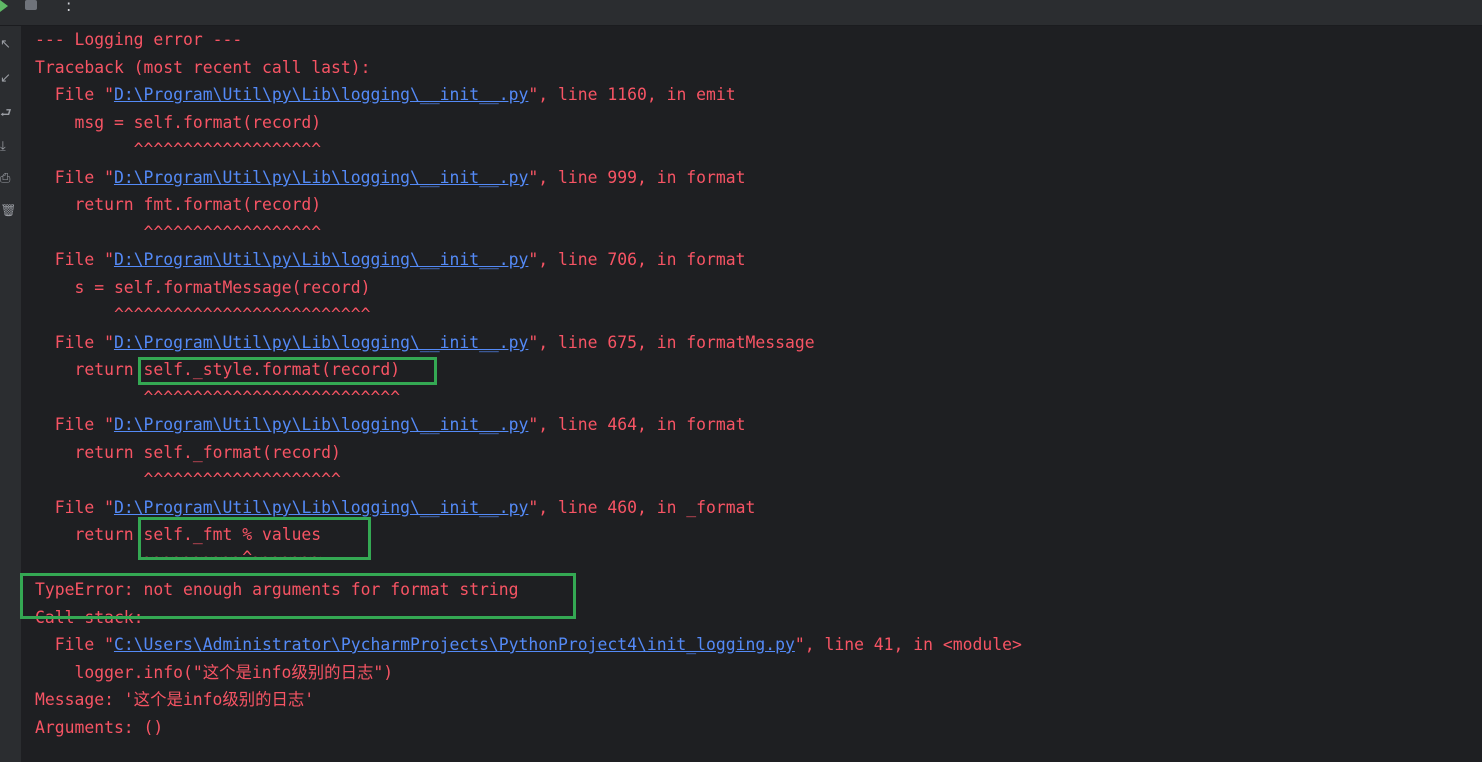 This screenshot has height=762, width=1482. Describe the element at coordinates (68, 8) in the screenshot. I see `more-options-icon: :` at that location.